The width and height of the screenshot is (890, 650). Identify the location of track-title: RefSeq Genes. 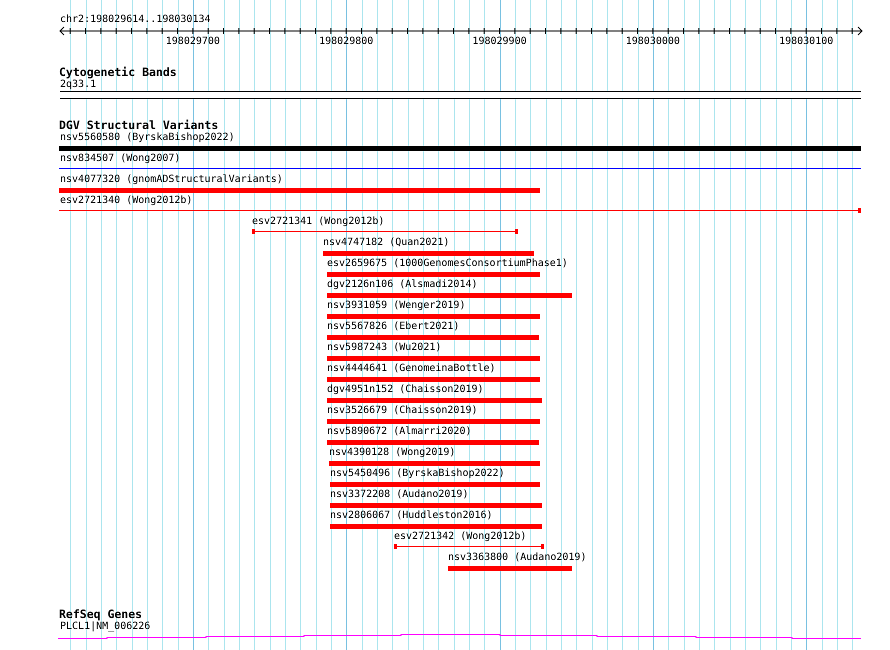
(100, 614).